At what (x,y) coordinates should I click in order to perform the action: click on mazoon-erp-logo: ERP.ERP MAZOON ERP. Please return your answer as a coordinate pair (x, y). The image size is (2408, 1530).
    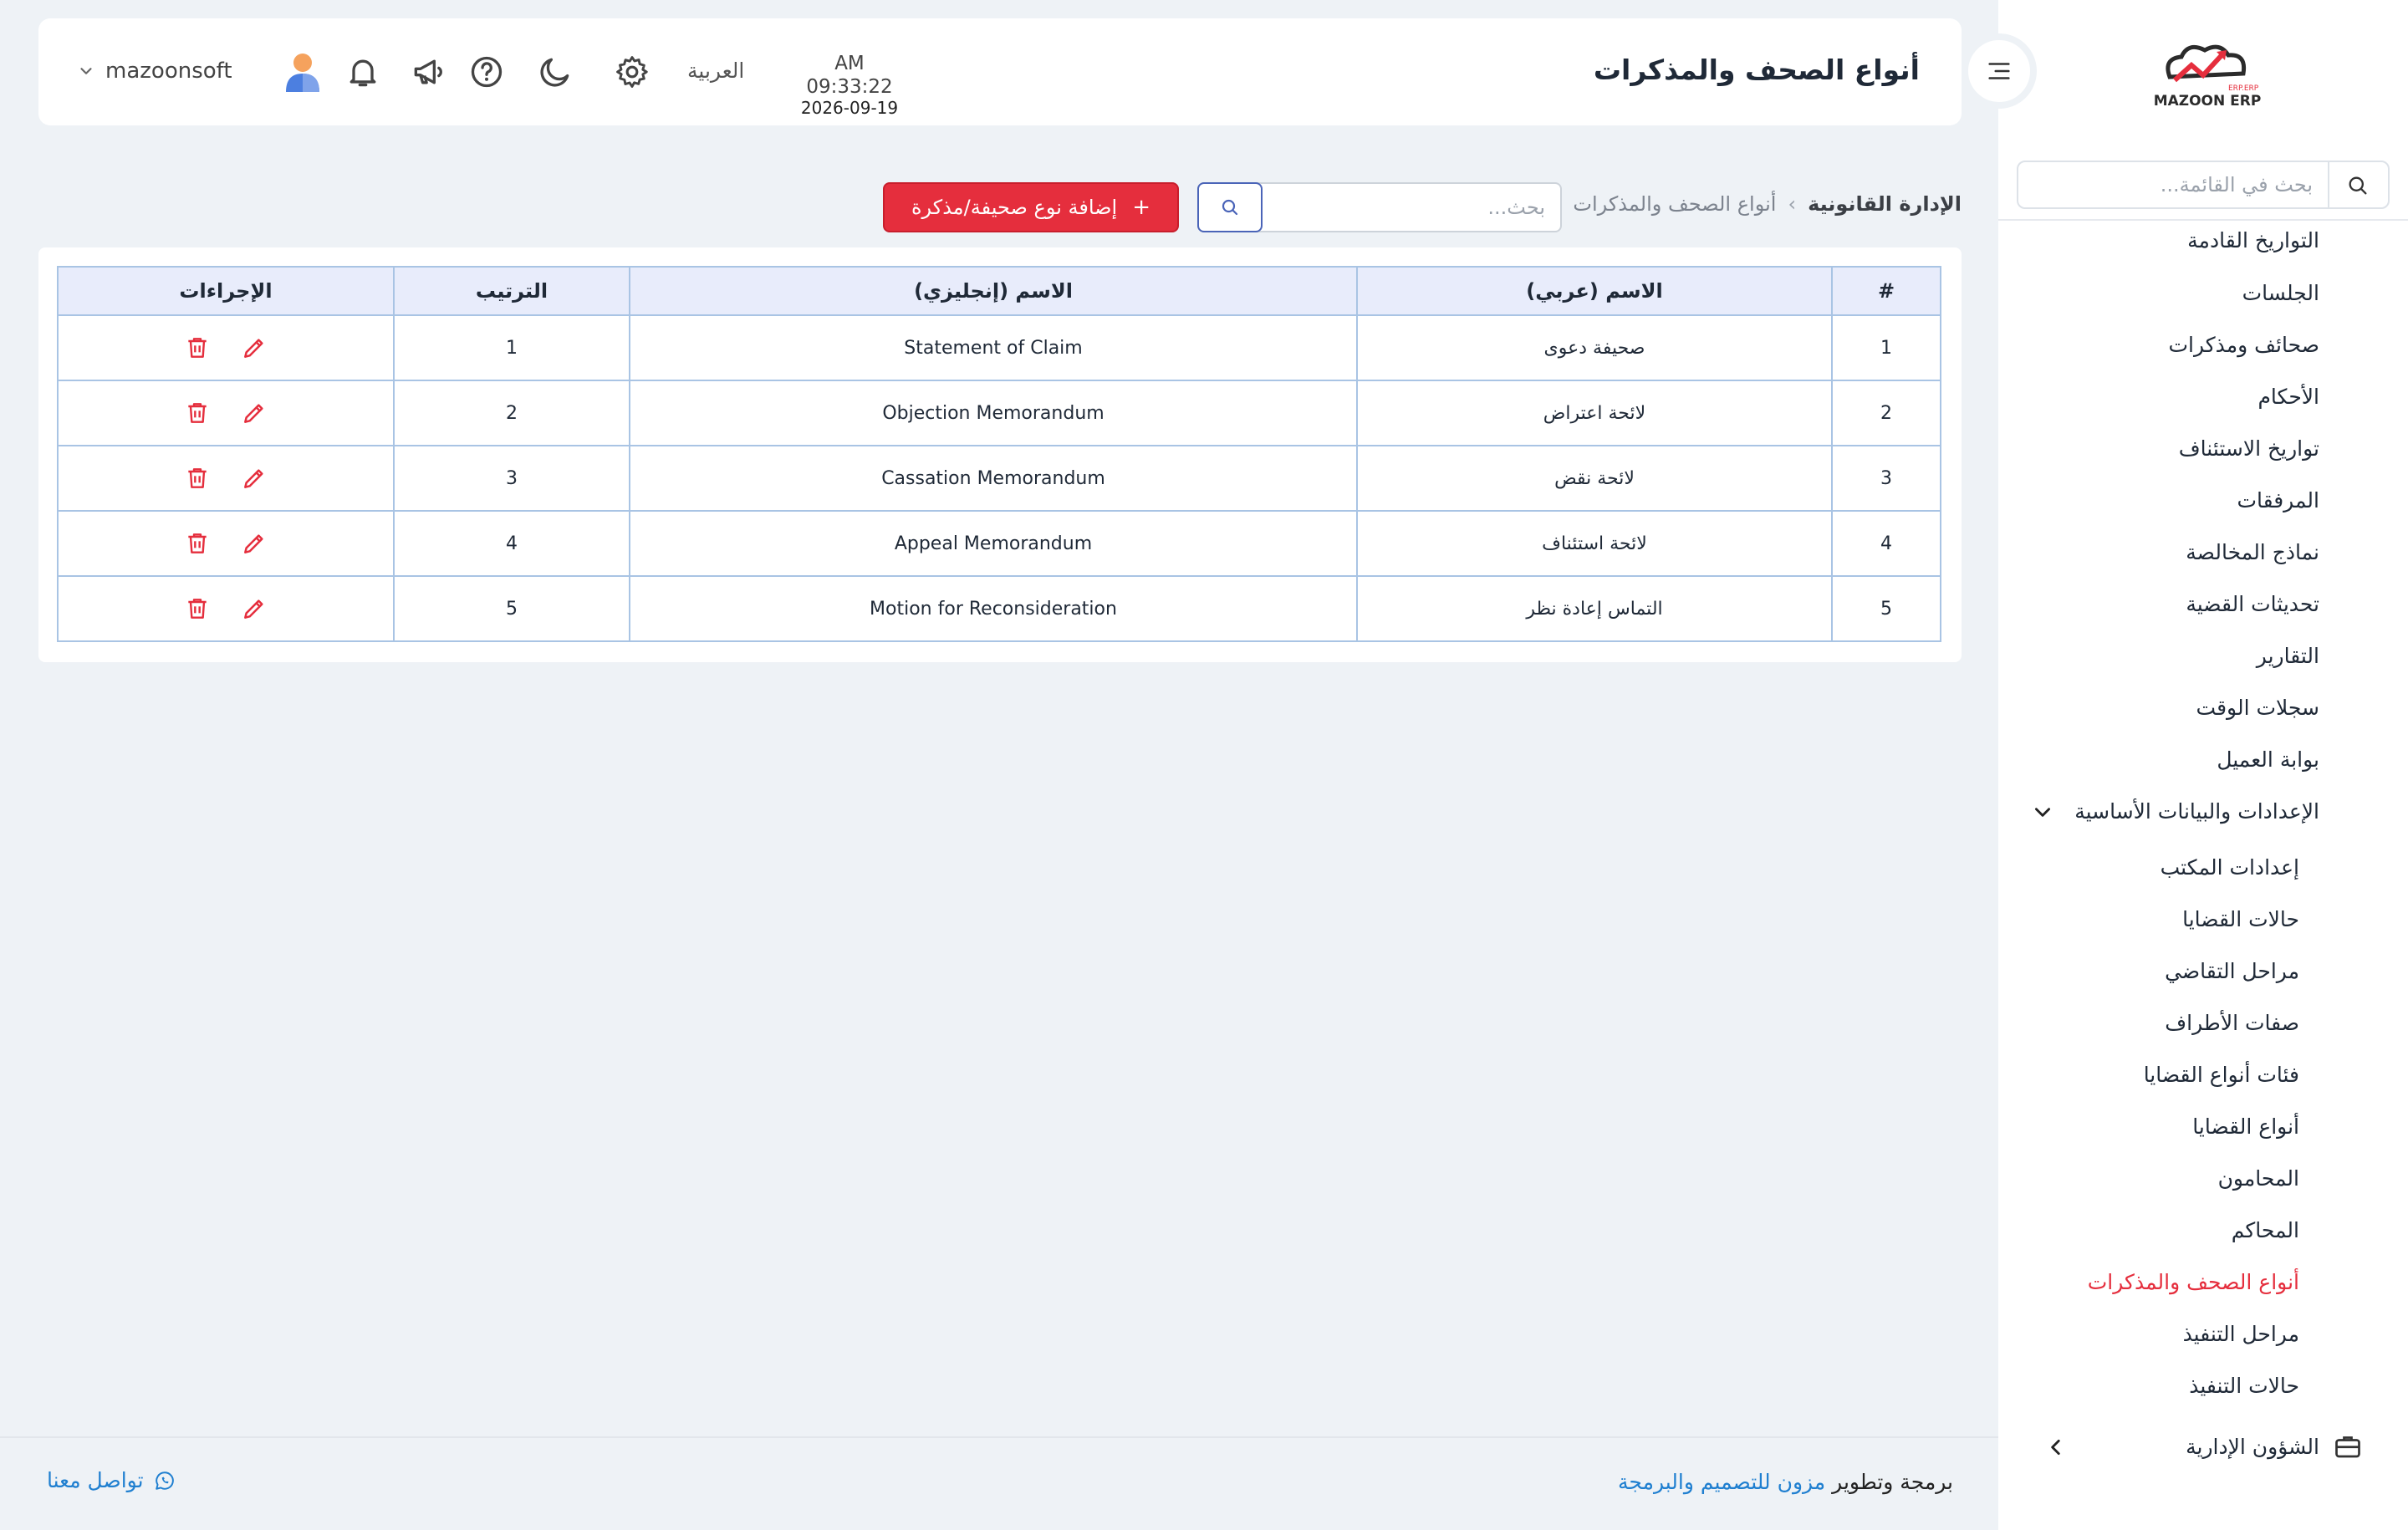
    Looking at the image, I should click on (2207, 75).